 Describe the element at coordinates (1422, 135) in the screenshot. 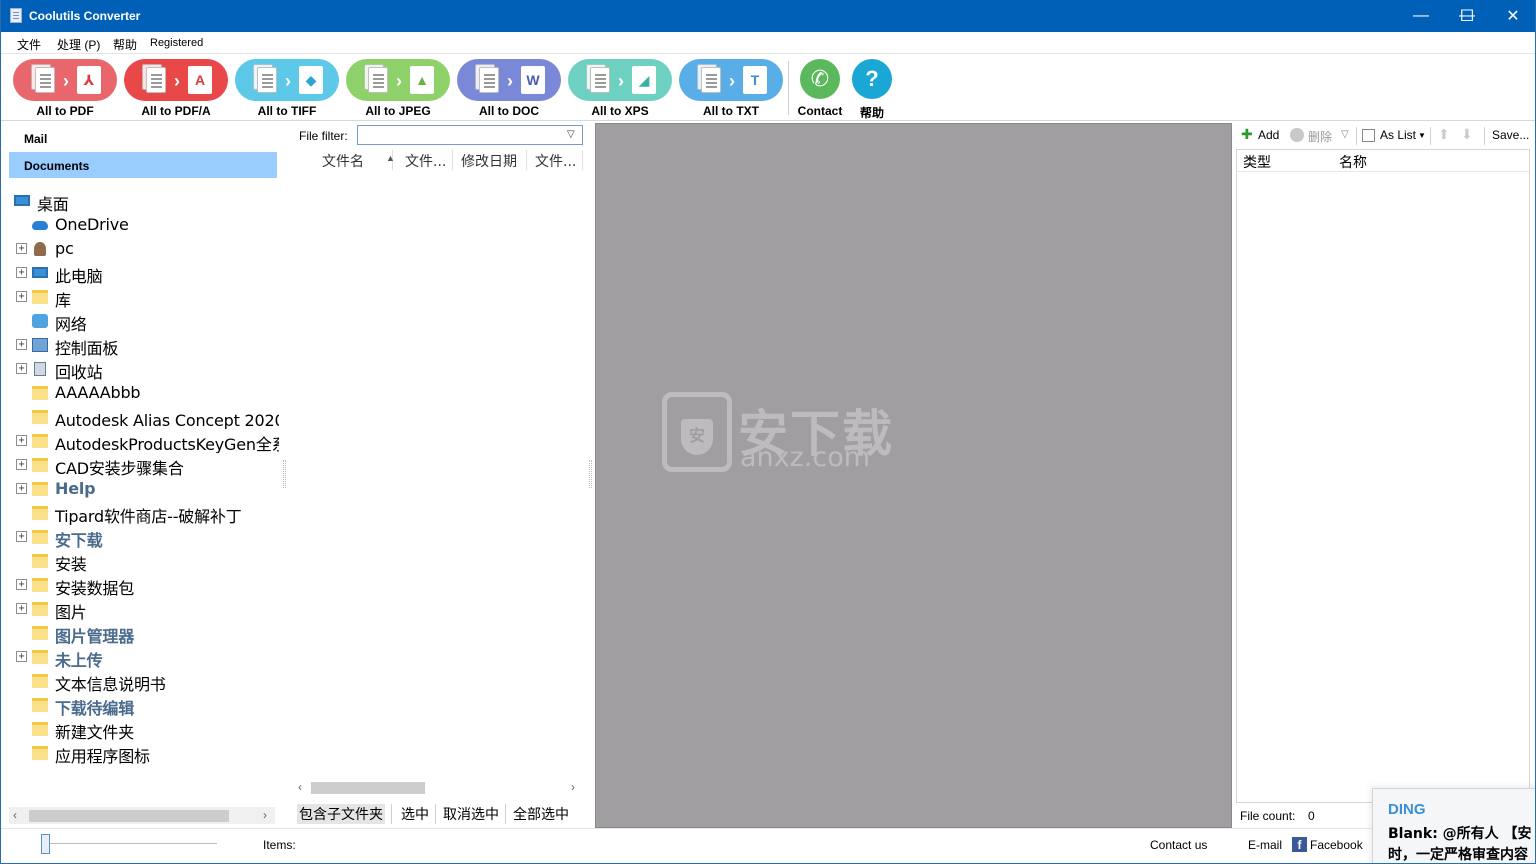

I see `dropdown-arrow-icon: ▼` at that location.